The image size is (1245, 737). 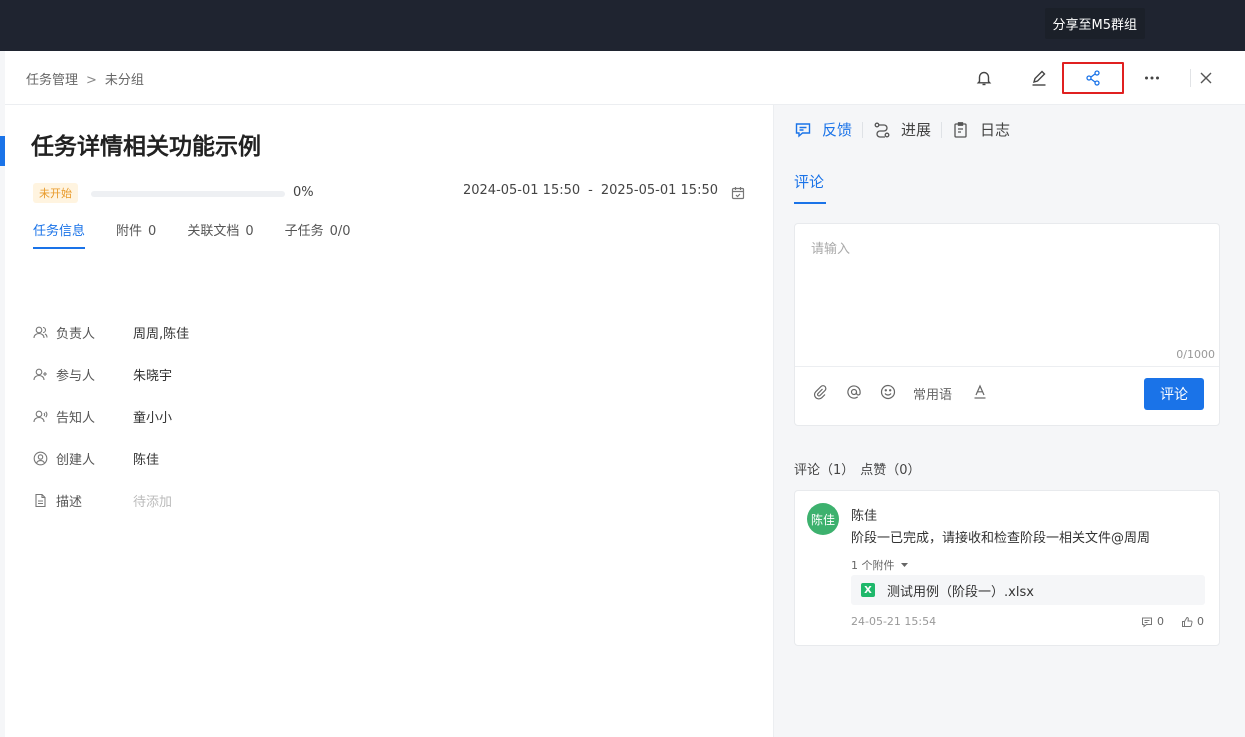 I want to click on header-divider, so click(x=1190, y=78).